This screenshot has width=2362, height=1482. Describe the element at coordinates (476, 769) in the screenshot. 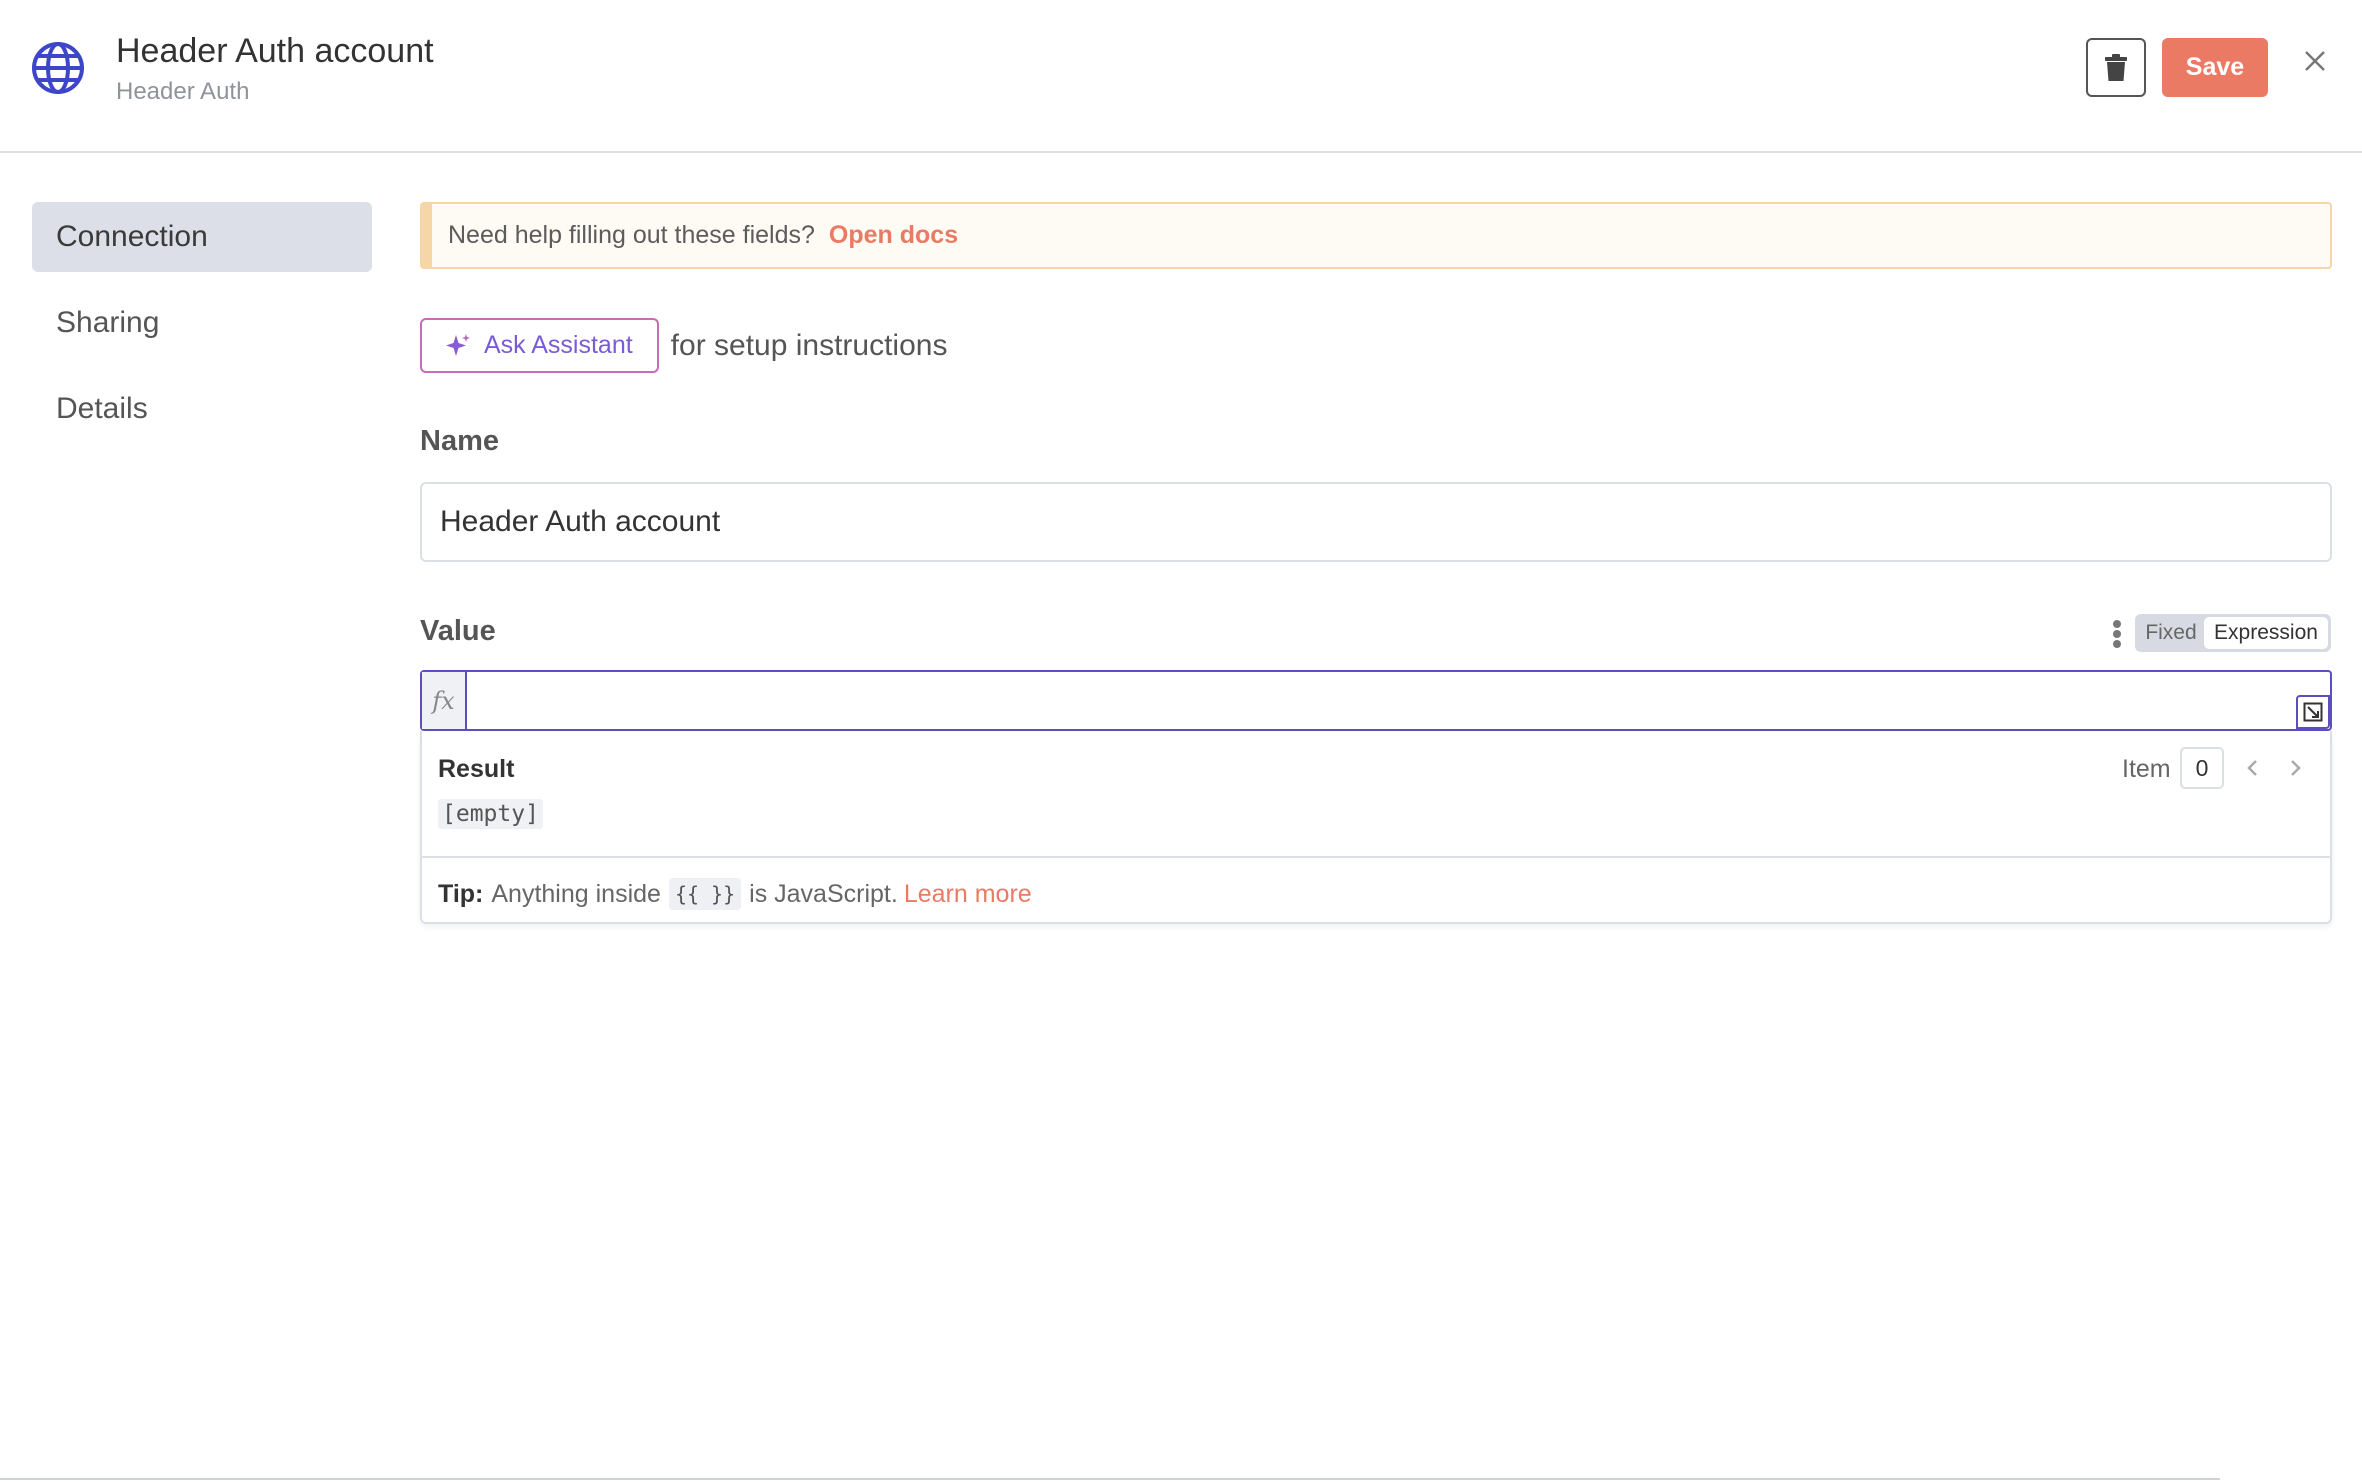

I see `result-title: Result` at that location.